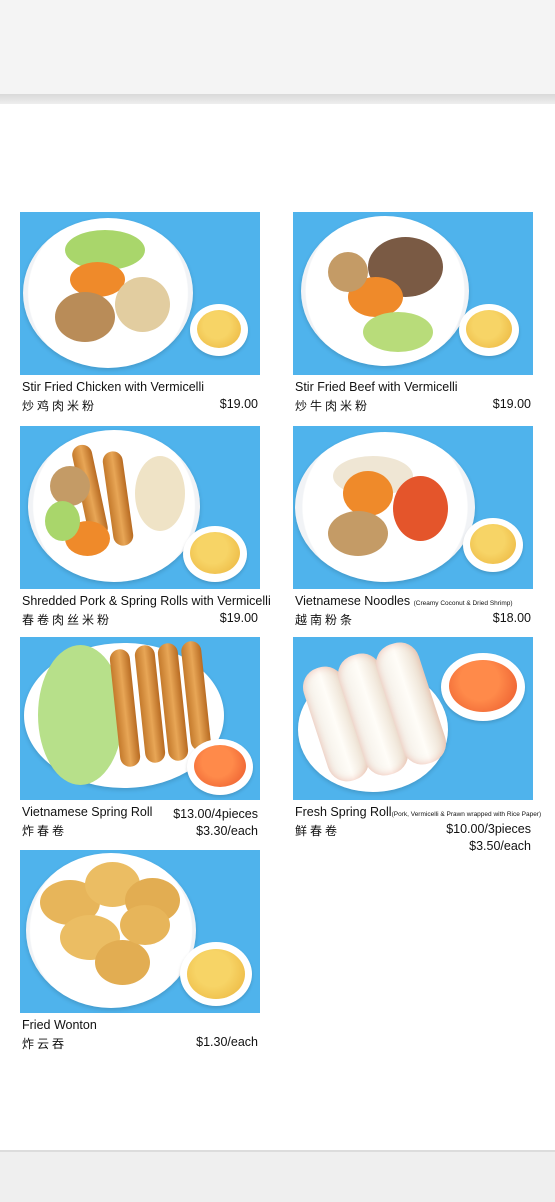 Image resolution: width=555 pixels, height=1202 pixels. I want to click on bean-sprouts, so click(160, 493).